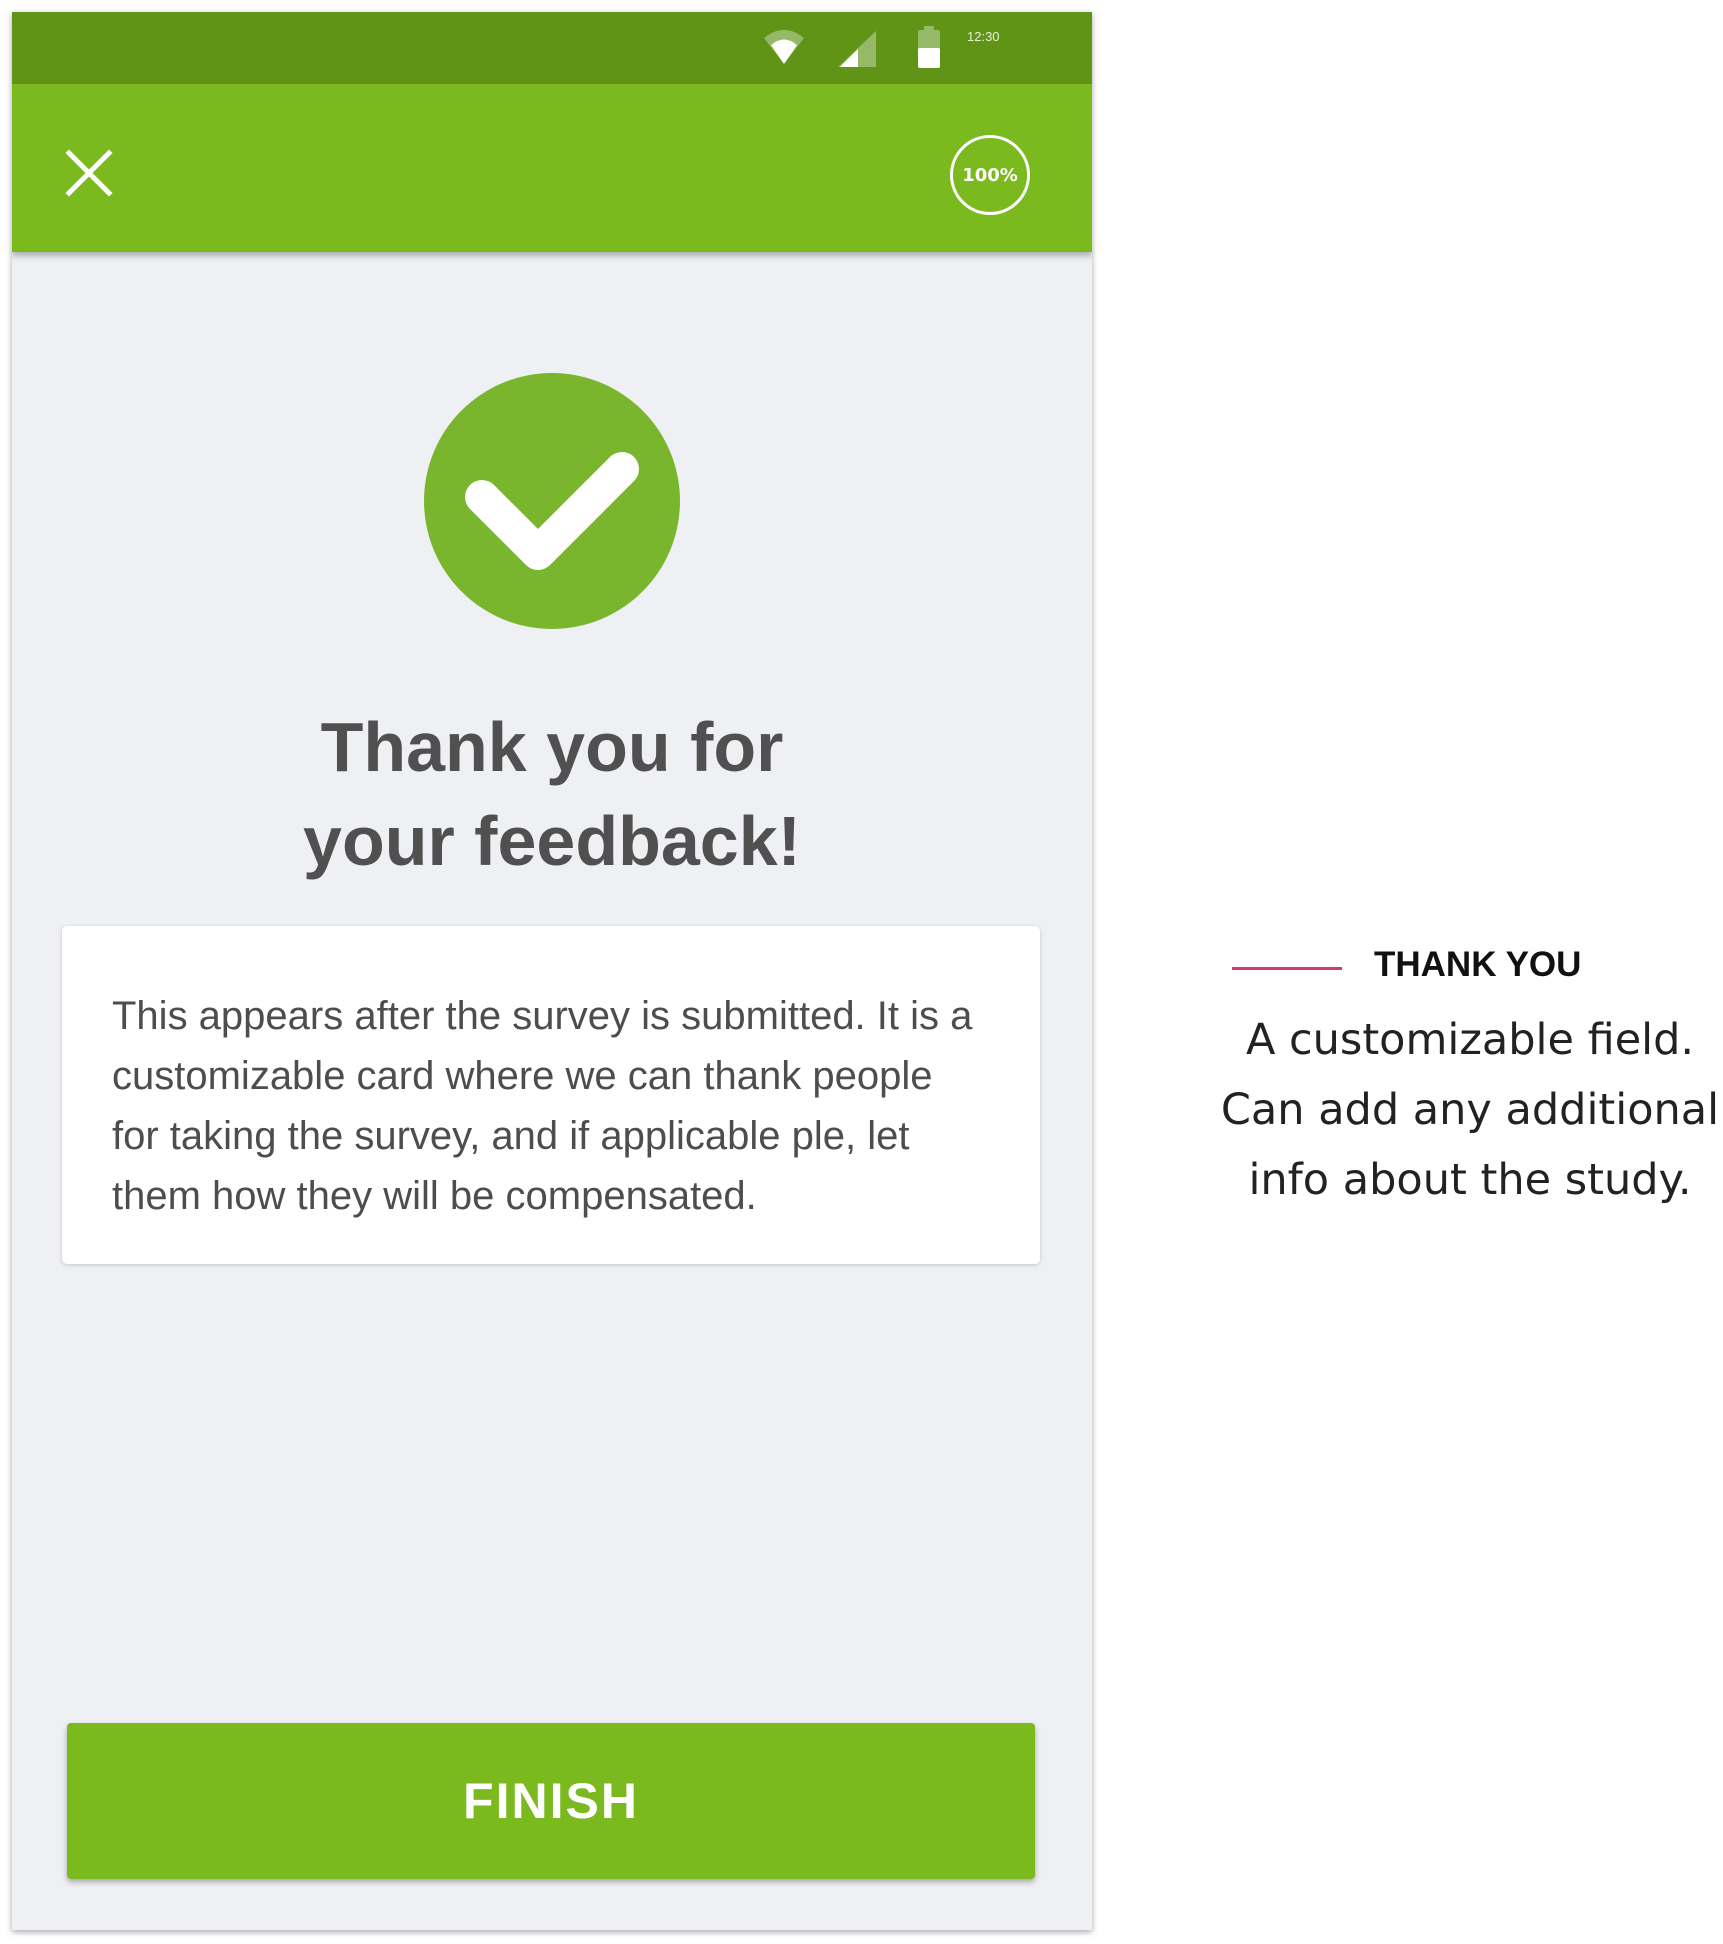  I want to click on annotation-line-2: Can add any additional, so click(1470, 1110).